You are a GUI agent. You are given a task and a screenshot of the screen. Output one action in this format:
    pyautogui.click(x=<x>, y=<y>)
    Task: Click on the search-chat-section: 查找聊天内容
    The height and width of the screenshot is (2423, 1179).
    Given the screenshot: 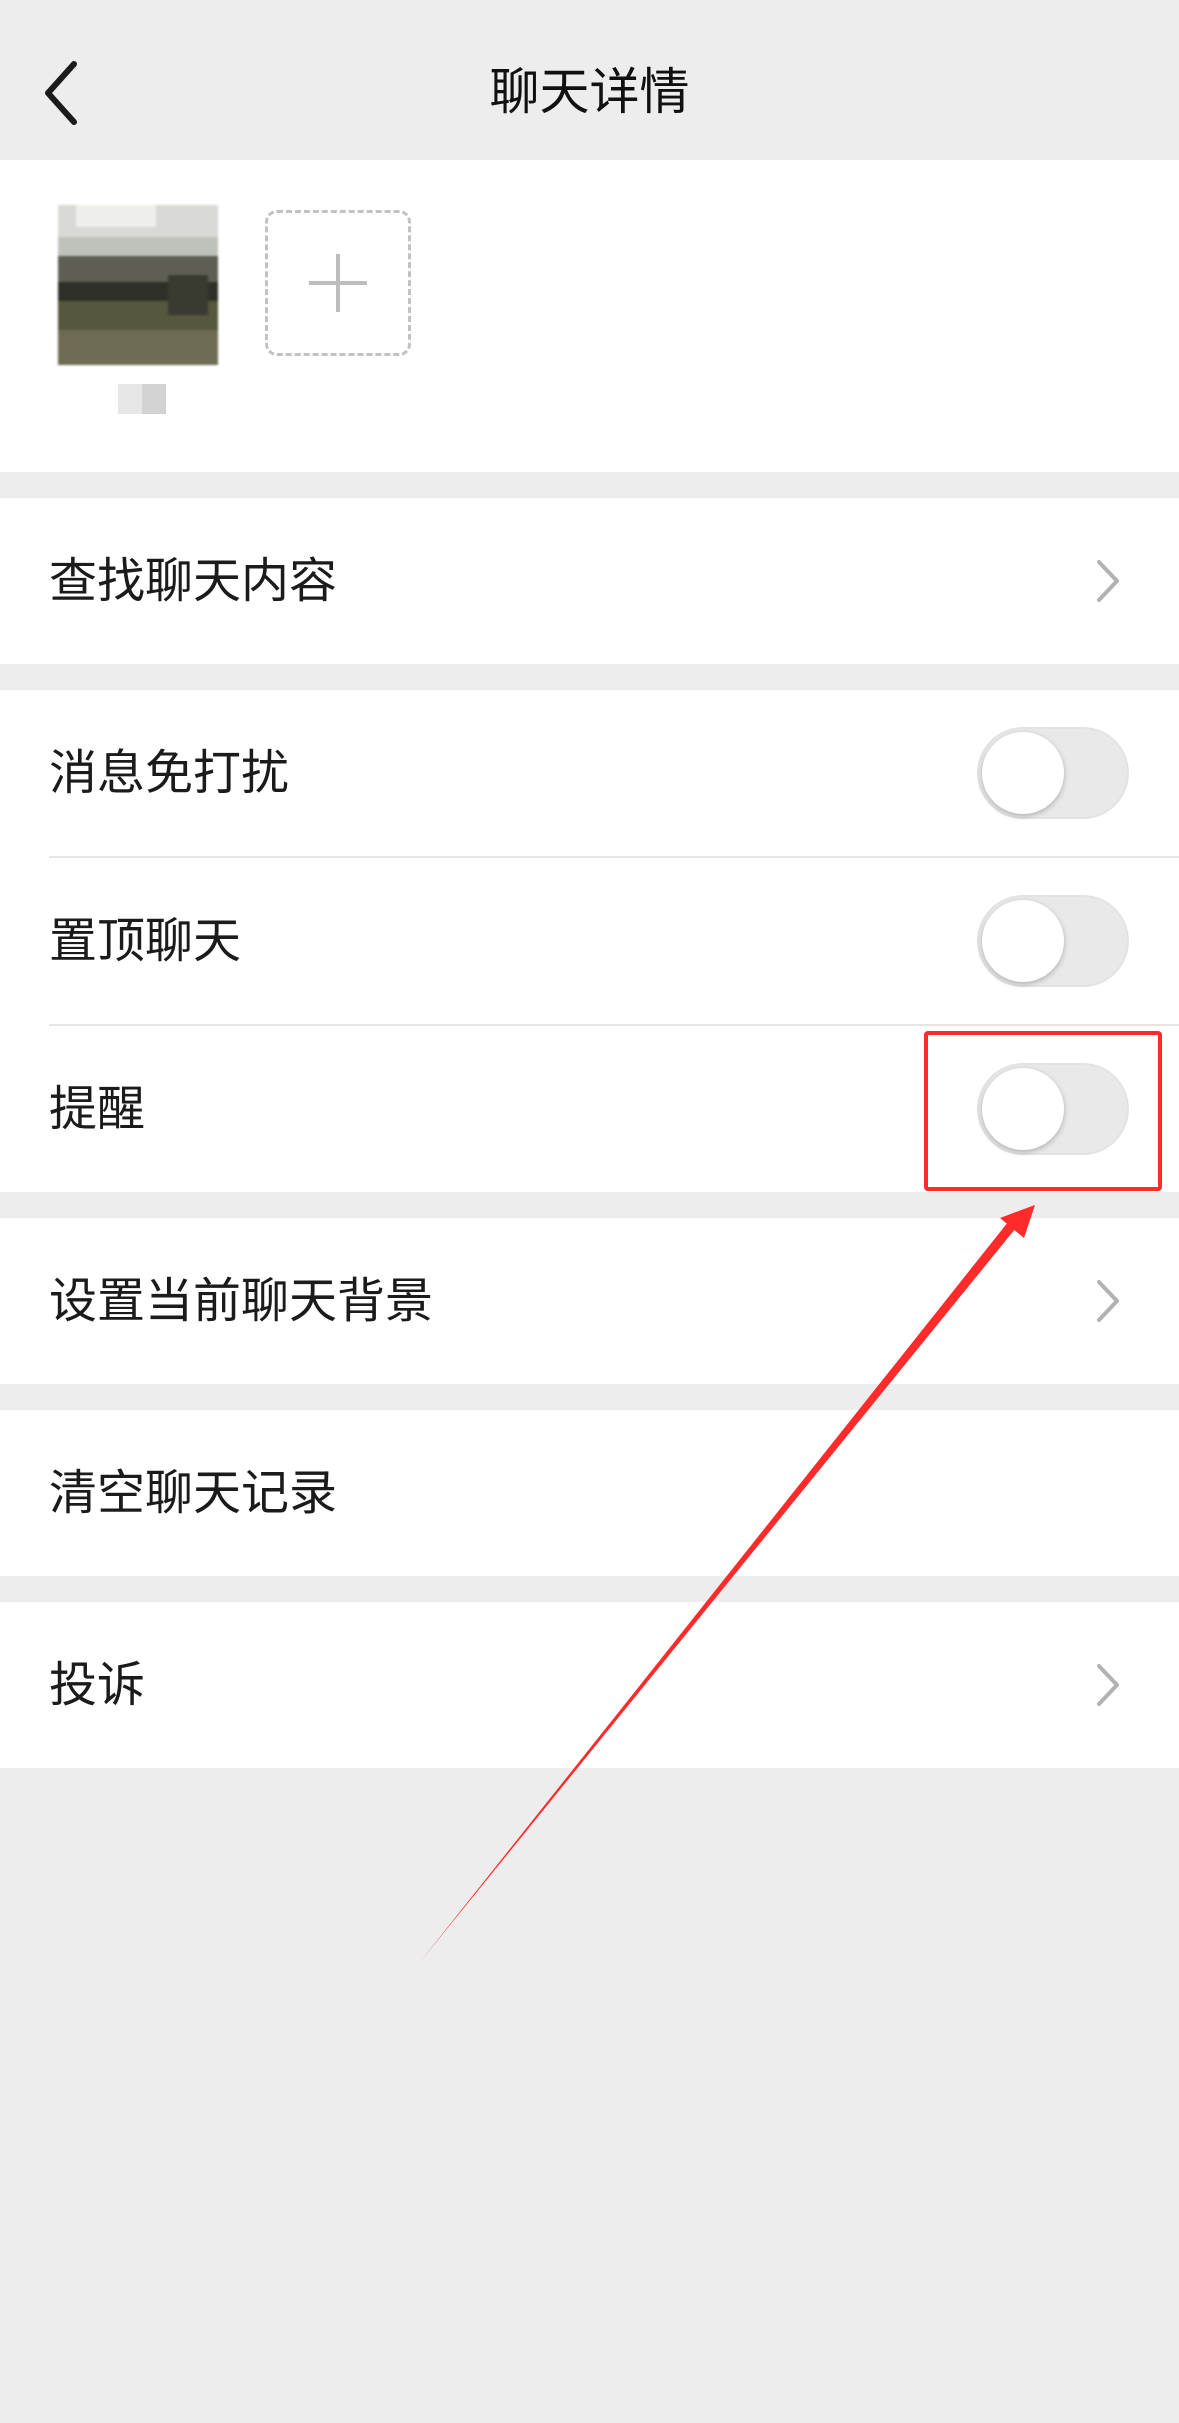 What is the action you would take?
    pyautogui.click(x=589, y=581)
    